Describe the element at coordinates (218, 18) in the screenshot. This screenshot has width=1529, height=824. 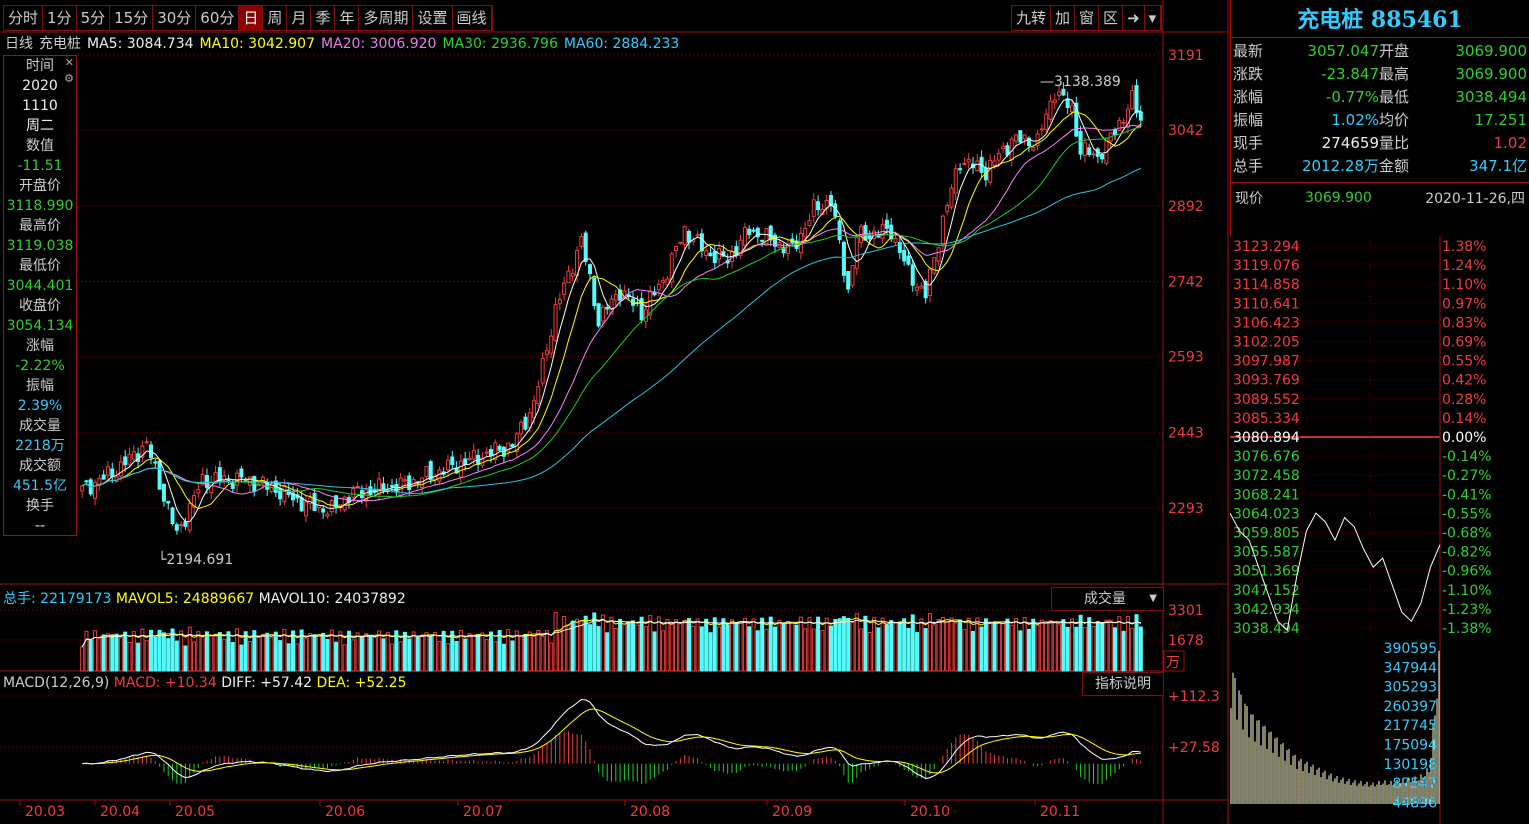
I see `period-tab-5: 60分` at that location.